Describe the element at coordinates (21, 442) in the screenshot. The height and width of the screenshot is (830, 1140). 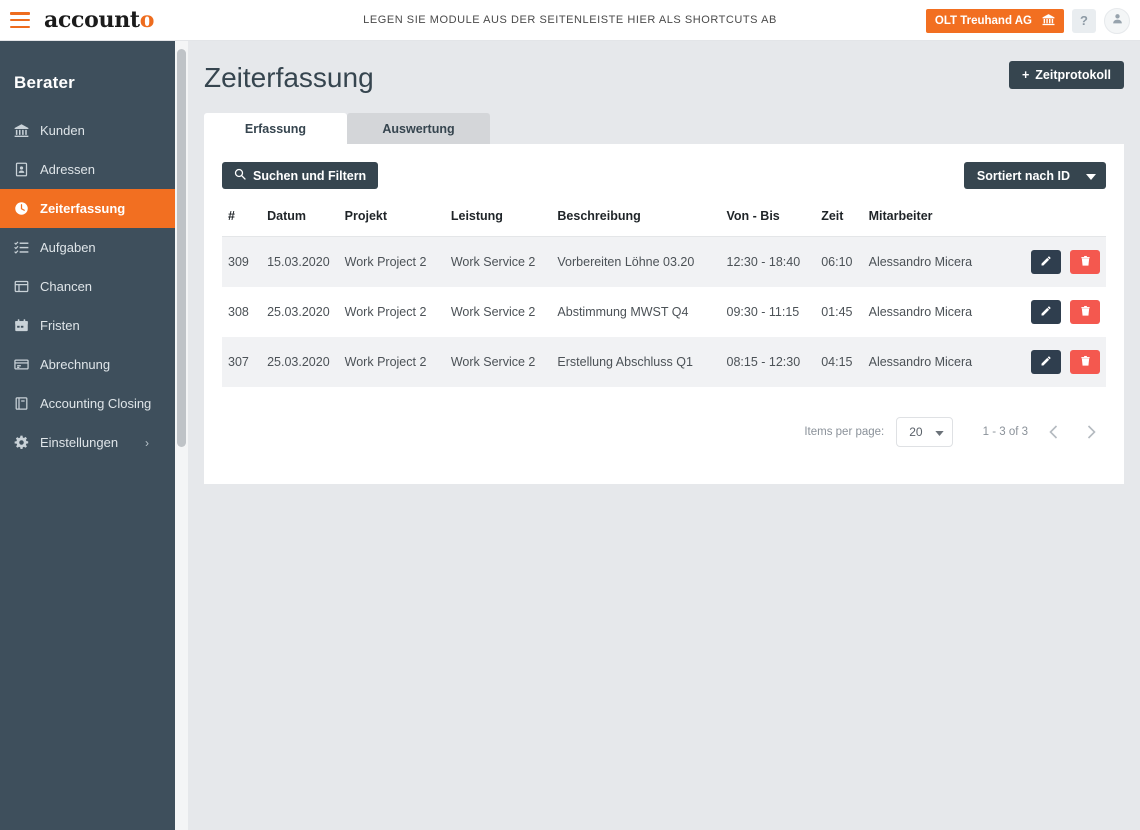
I see `gear-icon` at that location.